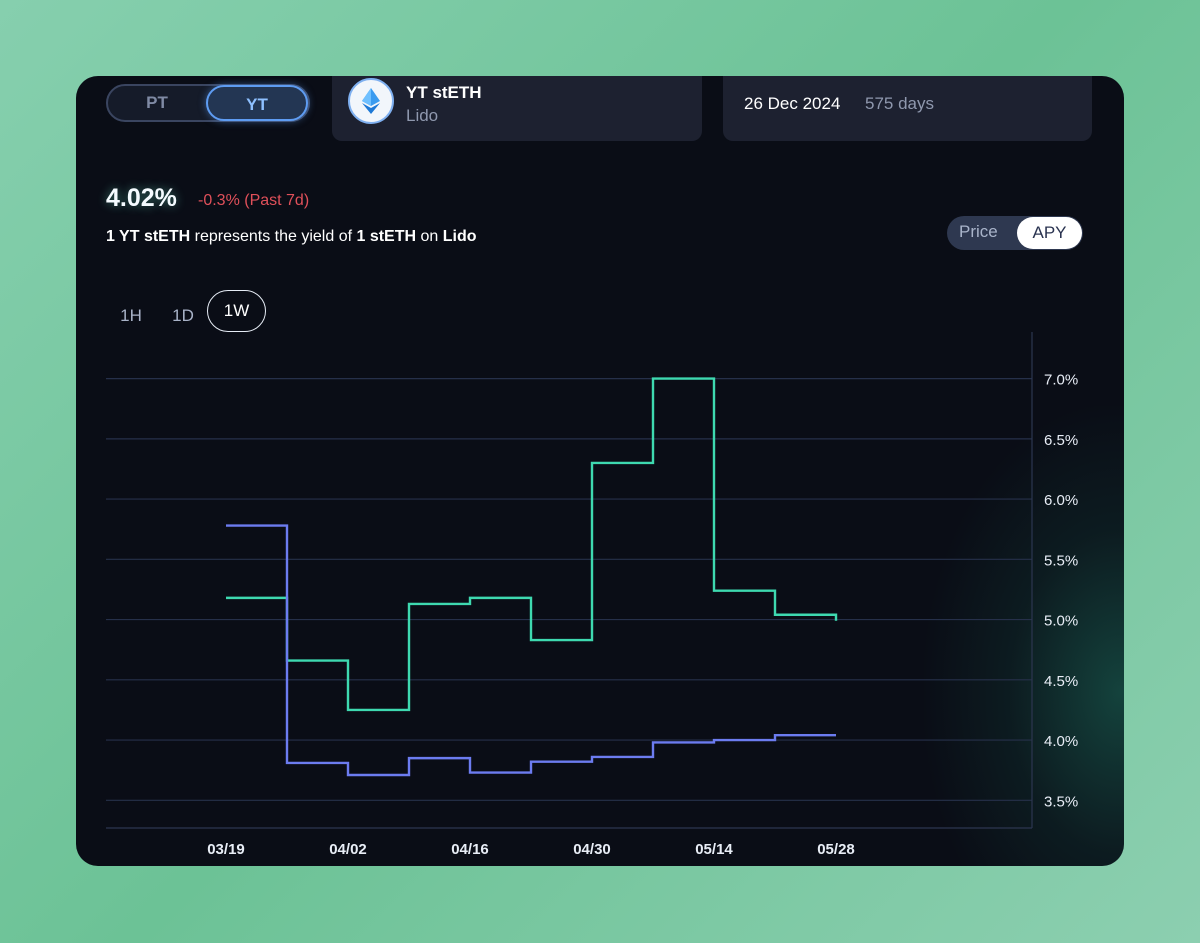  I want to click on y-tick-label: 5.5%, so click(1061, 560).